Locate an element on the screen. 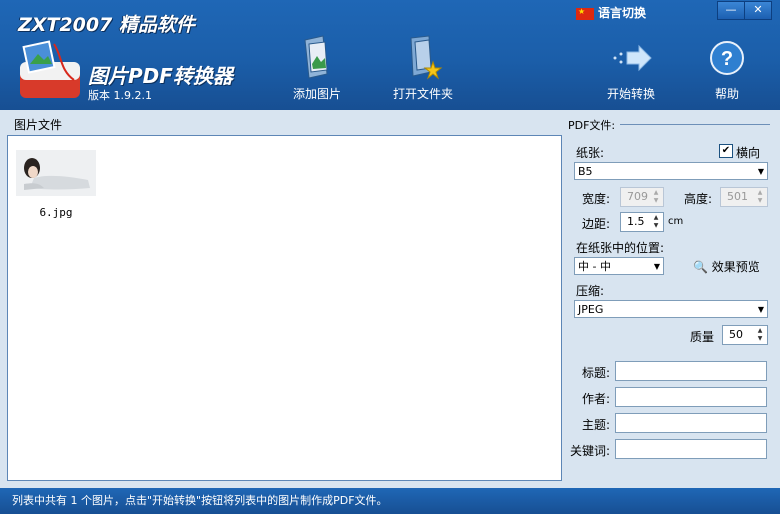 Image resolution: width=780 pixels, height=514 pixels. height-label: 高度: is located at coordinates (698, 199).